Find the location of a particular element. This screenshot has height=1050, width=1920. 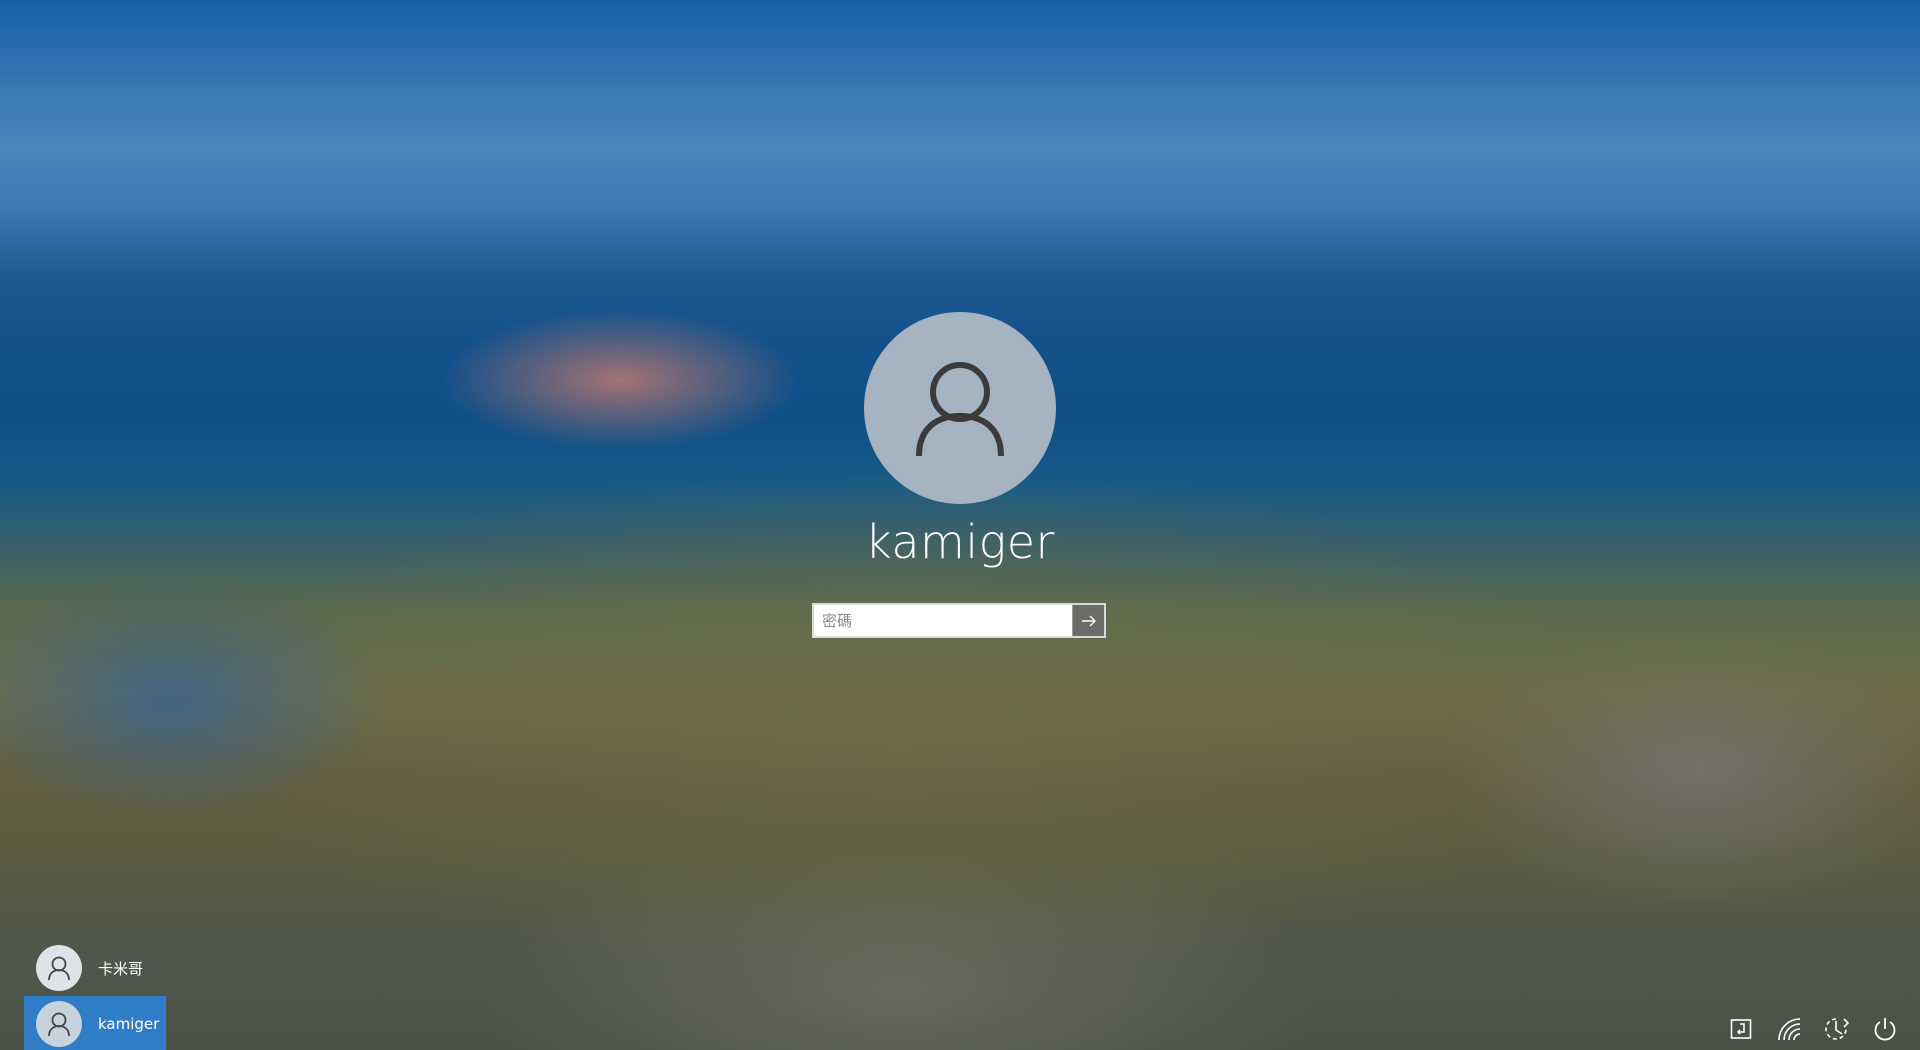

user-item-kamiger: kamiger is located at coordinates (95, 1023).